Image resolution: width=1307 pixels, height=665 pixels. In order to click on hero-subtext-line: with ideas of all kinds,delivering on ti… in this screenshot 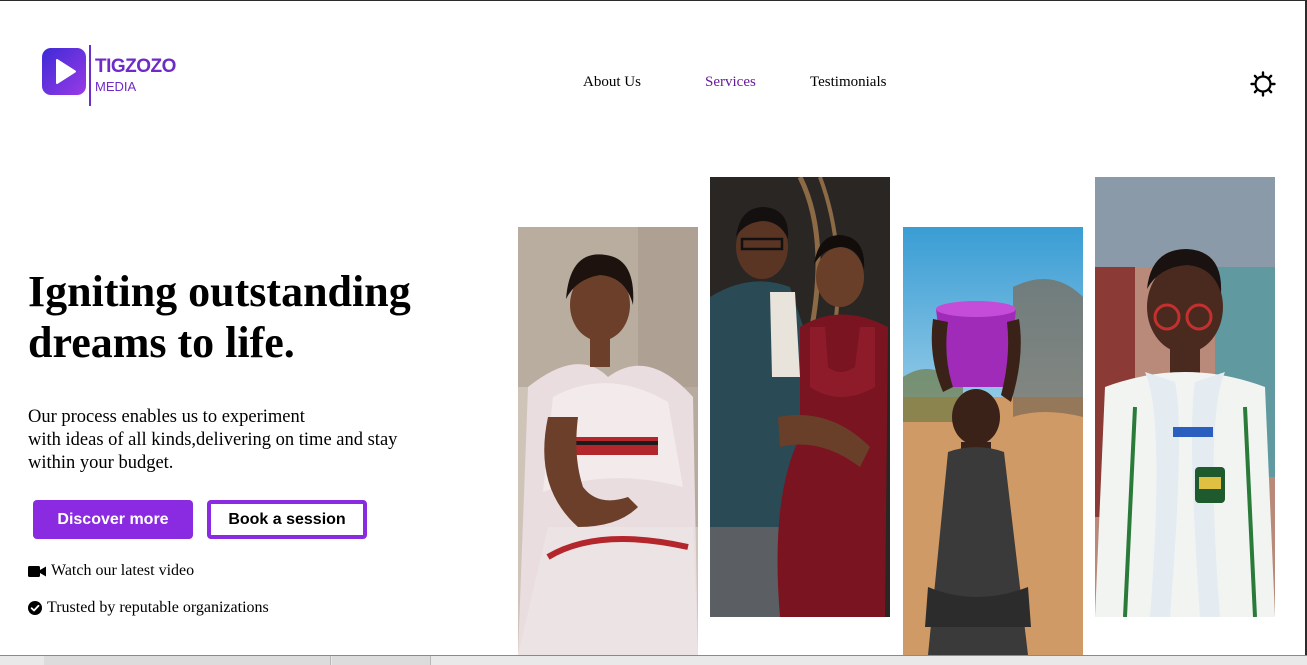, I will do `click(213, 440)`.